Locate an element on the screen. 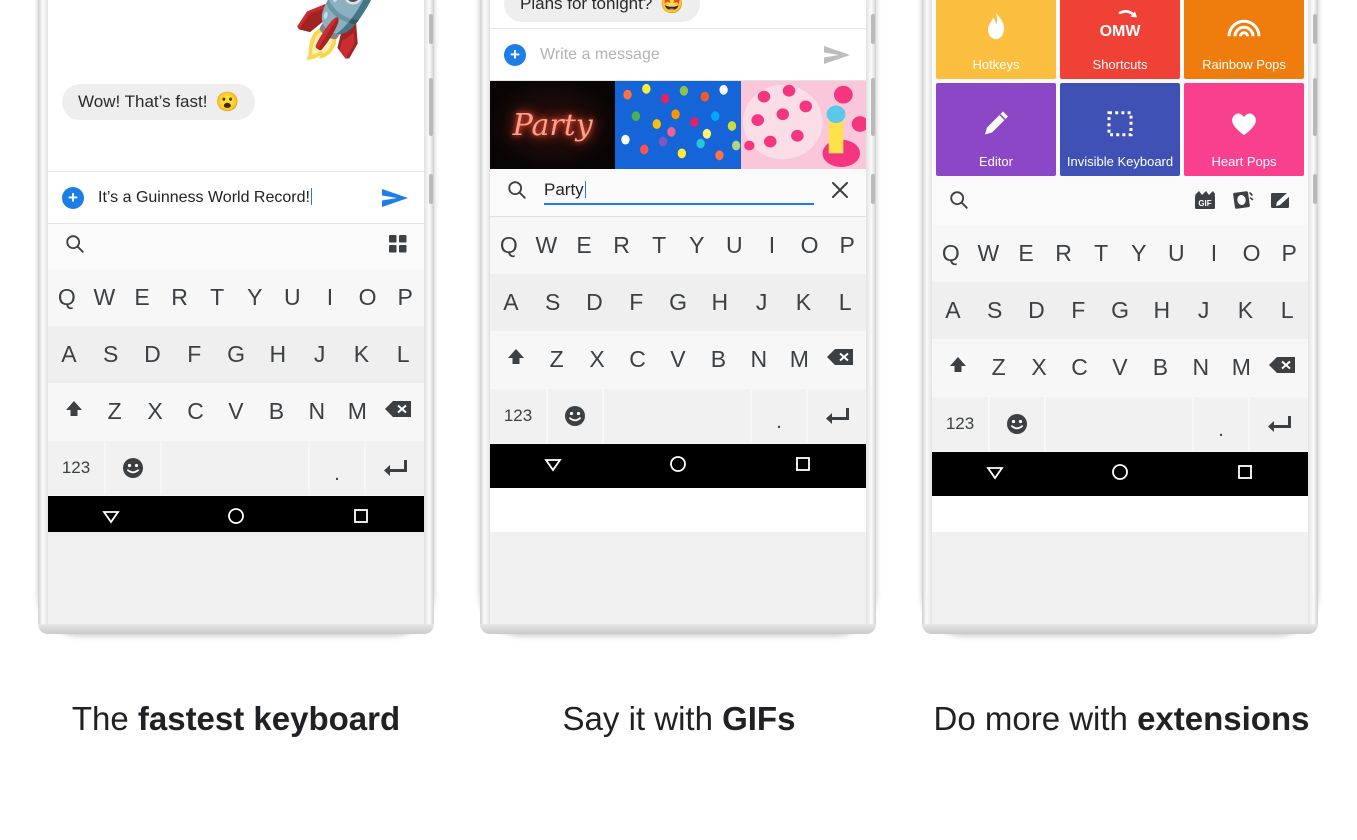 This screenshot has width=1357, height=840. message-input: Write a message is located at coordinates (674, 55).